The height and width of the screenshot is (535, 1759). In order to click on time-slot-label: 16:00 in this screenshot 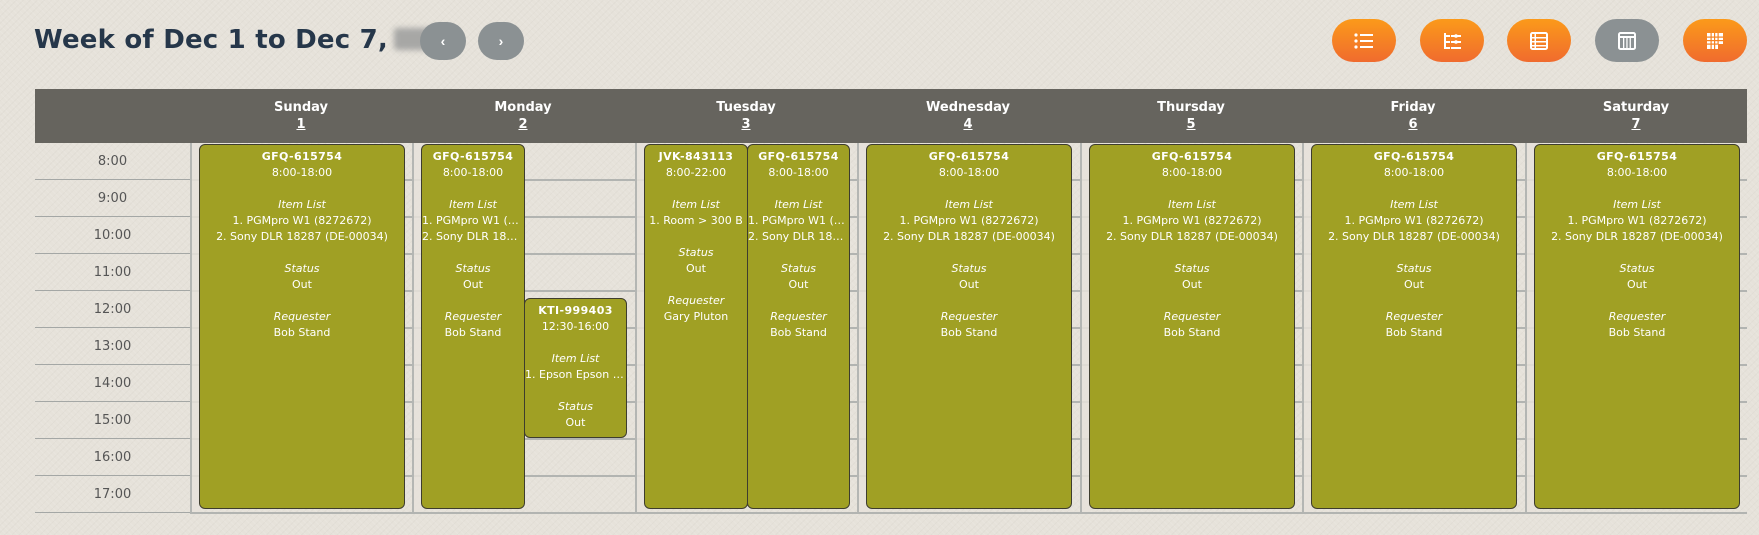, I will do `click(112, 457)`.